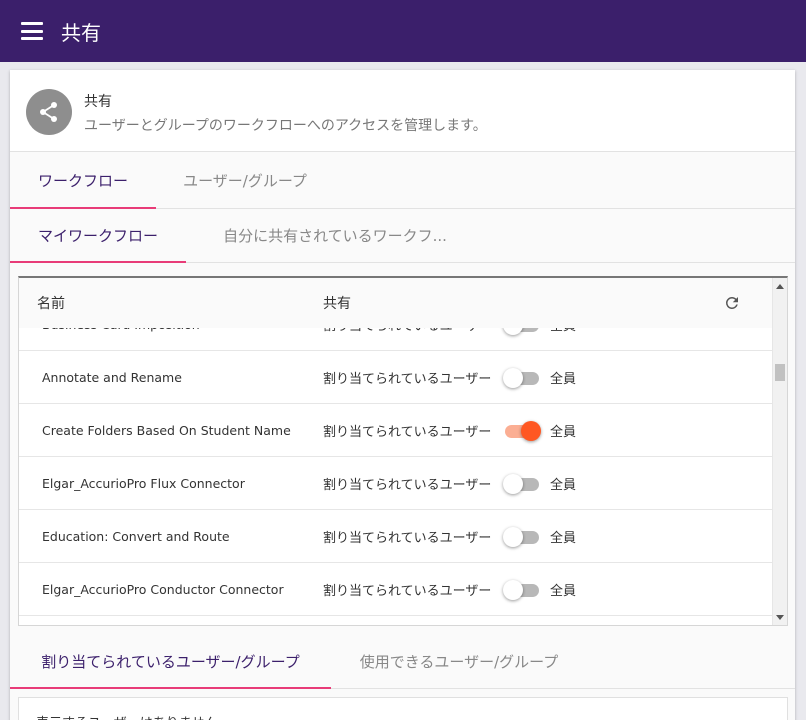 This screenshot has height=720, width=806. What do you see at coordinates (403, 31) in the screenshot?
I see `app-bar: 共有` at bounding box center [403, 31].